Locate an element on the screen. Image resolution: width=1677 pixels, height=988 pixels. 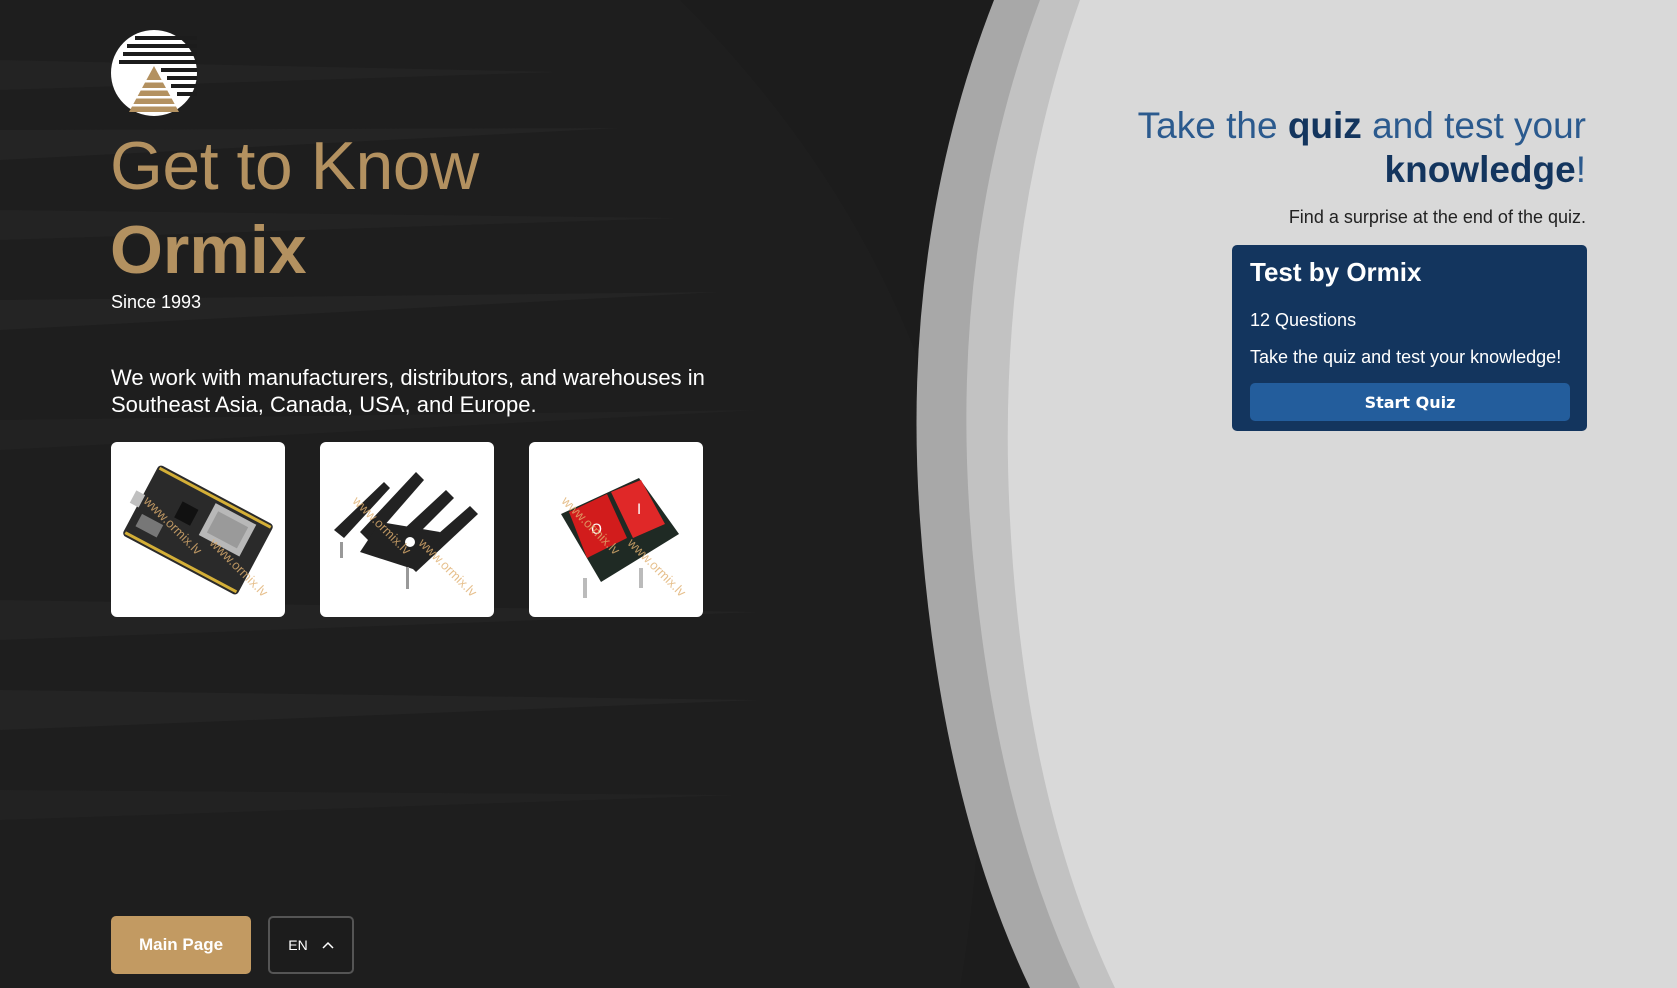
product-card-rocker-switch: O I www.ormix.lv www.ormix.lv is located at coordinates (616, 529).